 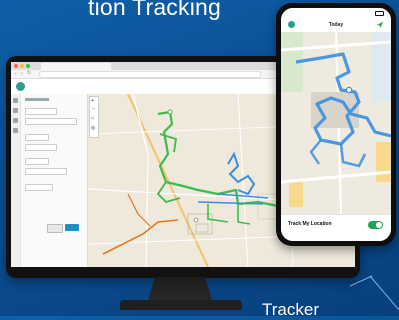 What do you see at coordinates (49, 180) in the screenshot?
I see `side-panel` at bounding box center [49, 180].